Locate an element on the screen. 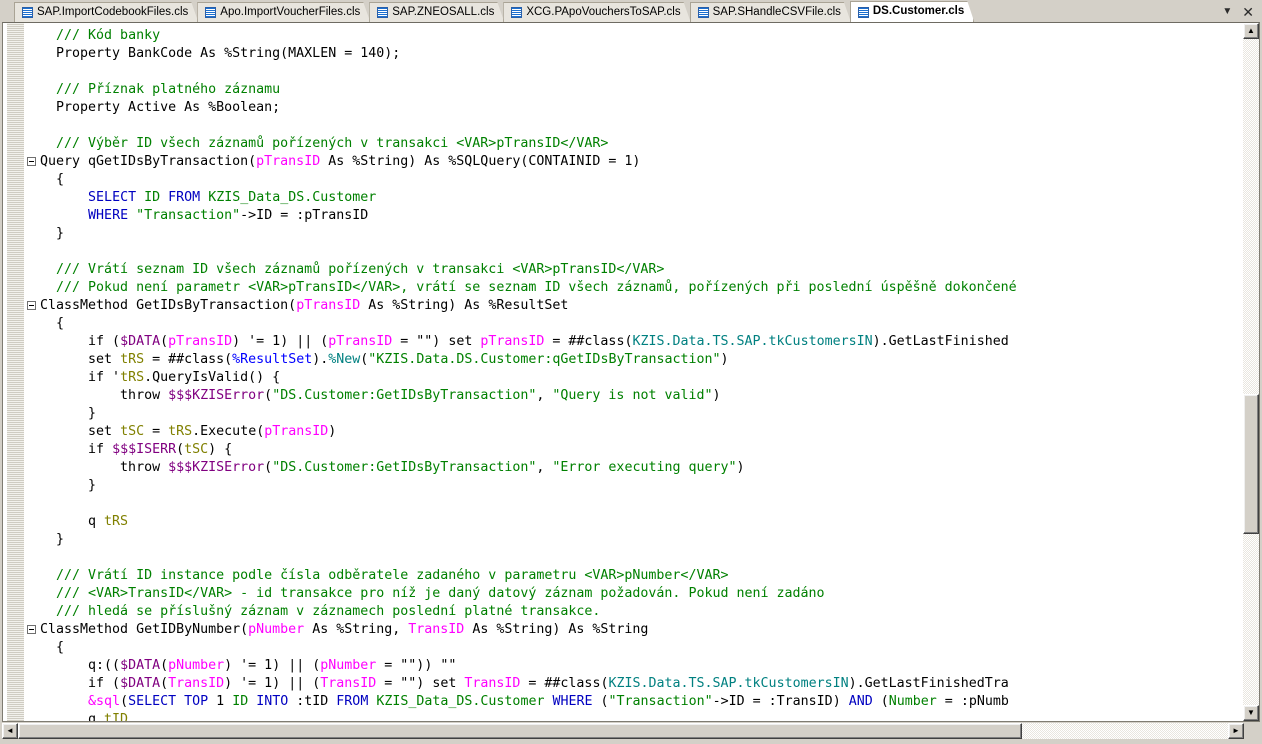 The height and width of the screenshot is (744, 1262). code-token: "Query is not valid" is located at coordinates (632, 395).